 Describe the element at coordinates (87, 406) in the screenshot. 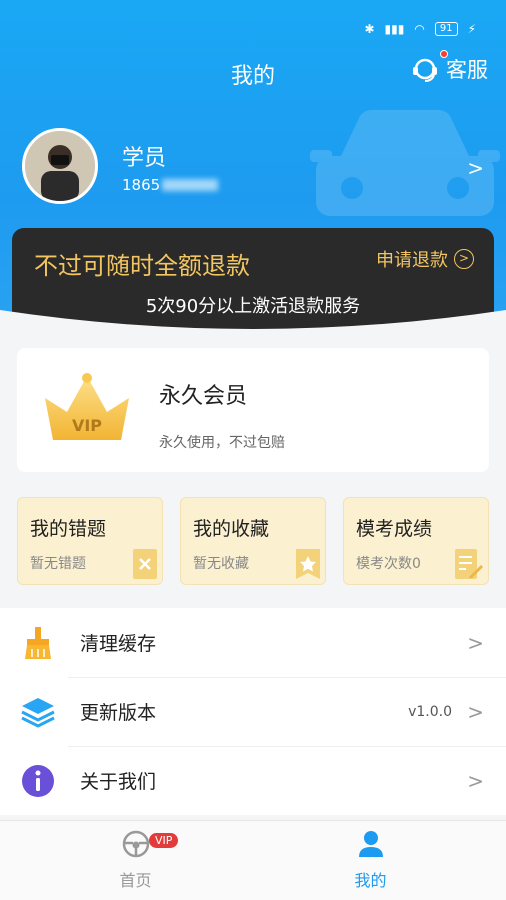

I see `vip-crown-icon: VIP` at that location.